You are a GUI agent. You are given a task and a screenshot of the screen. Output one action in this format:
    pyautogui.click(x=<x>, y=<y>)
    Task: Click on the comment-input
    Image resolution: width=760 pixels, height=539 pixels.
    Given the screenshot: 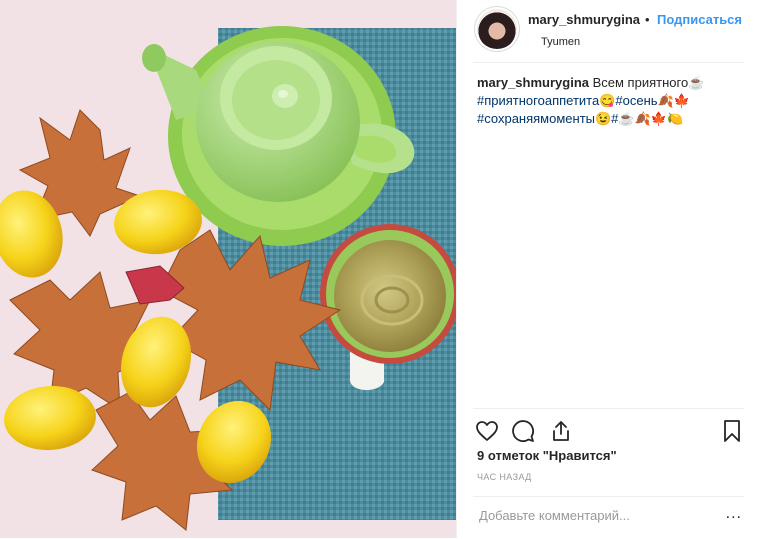 What is the action you would take?
    pyautogui.click(x=599, y=515)
    